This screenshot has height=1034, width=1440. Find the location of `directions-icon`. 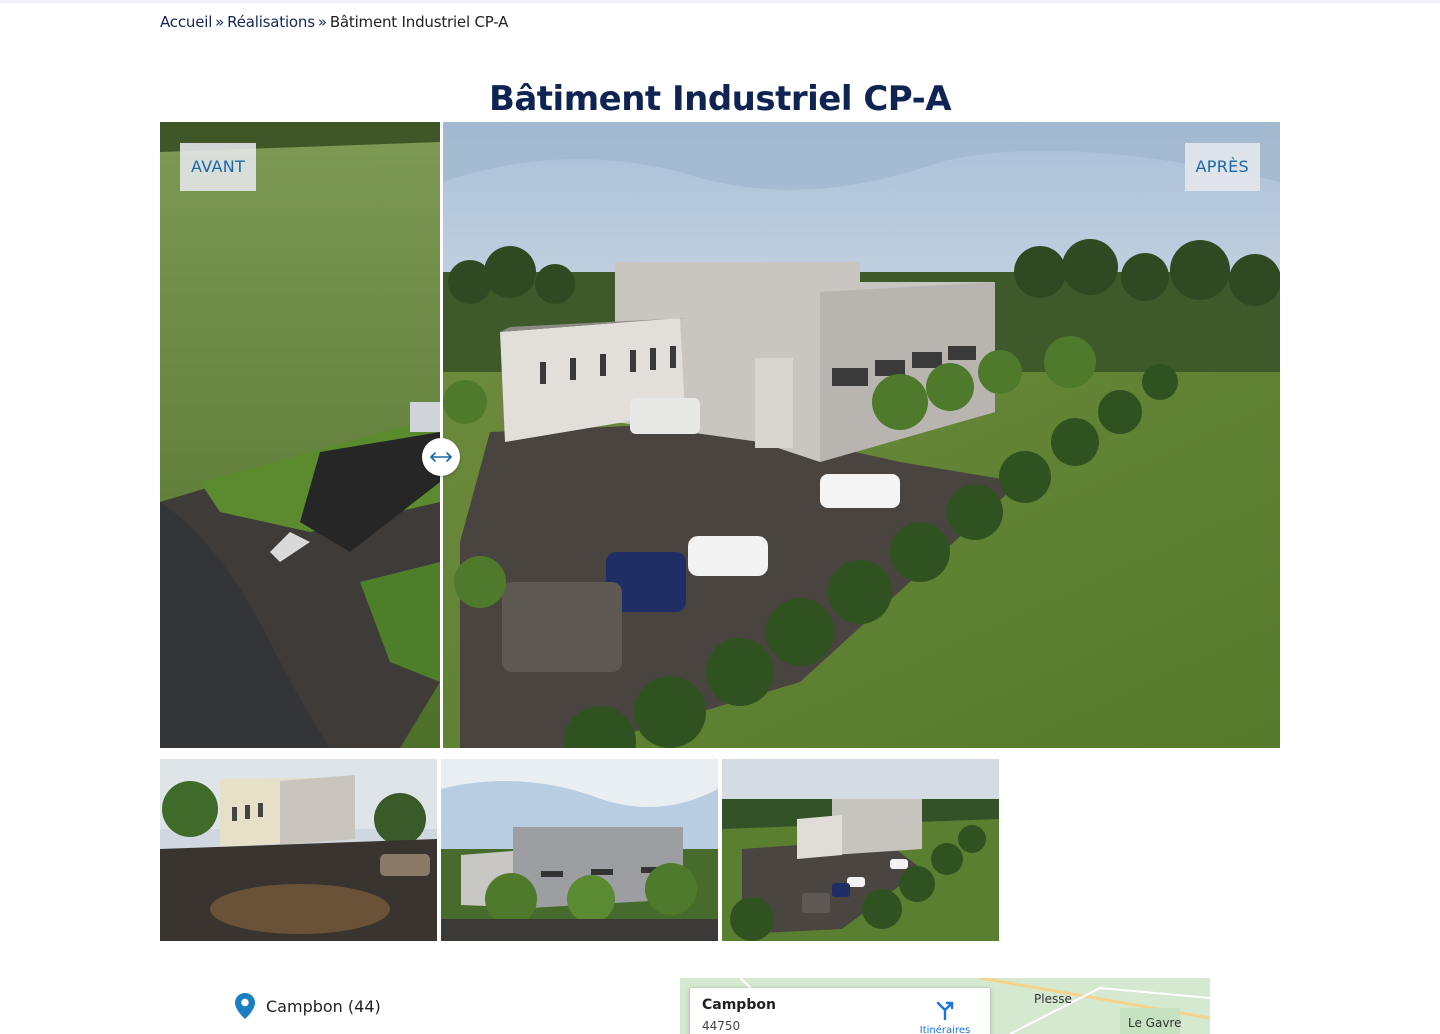

directions-icon is located at coordinates (945, 1011).